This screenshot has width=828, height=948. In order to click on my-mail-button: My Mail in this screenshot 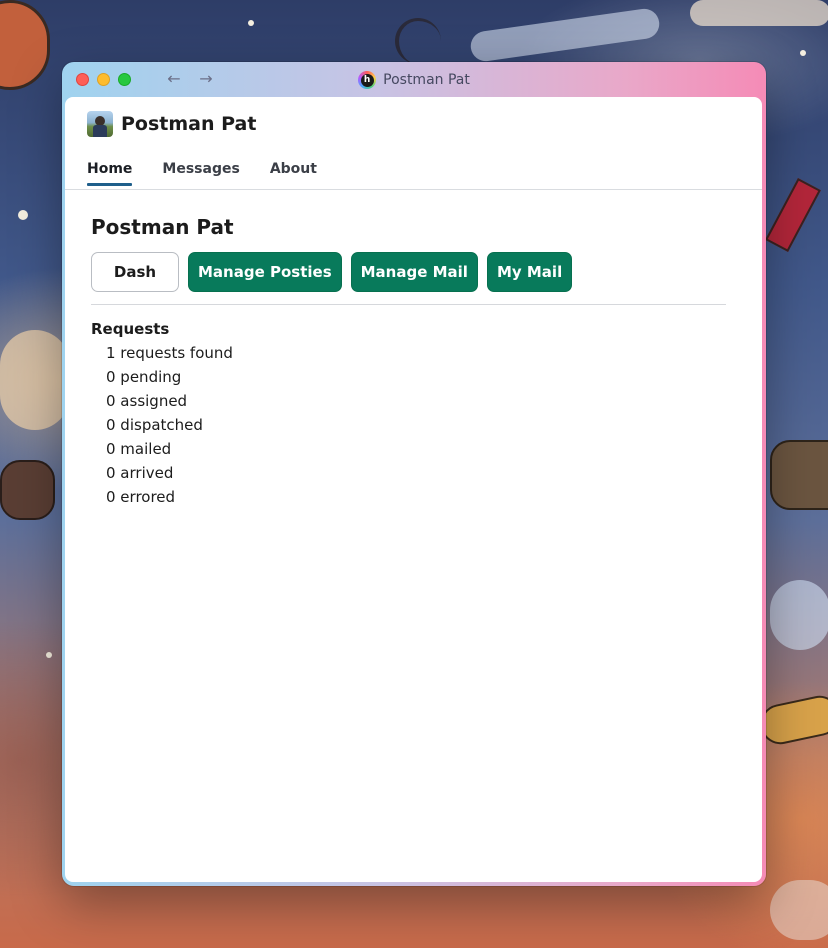, I will do `click(529, 272)`.